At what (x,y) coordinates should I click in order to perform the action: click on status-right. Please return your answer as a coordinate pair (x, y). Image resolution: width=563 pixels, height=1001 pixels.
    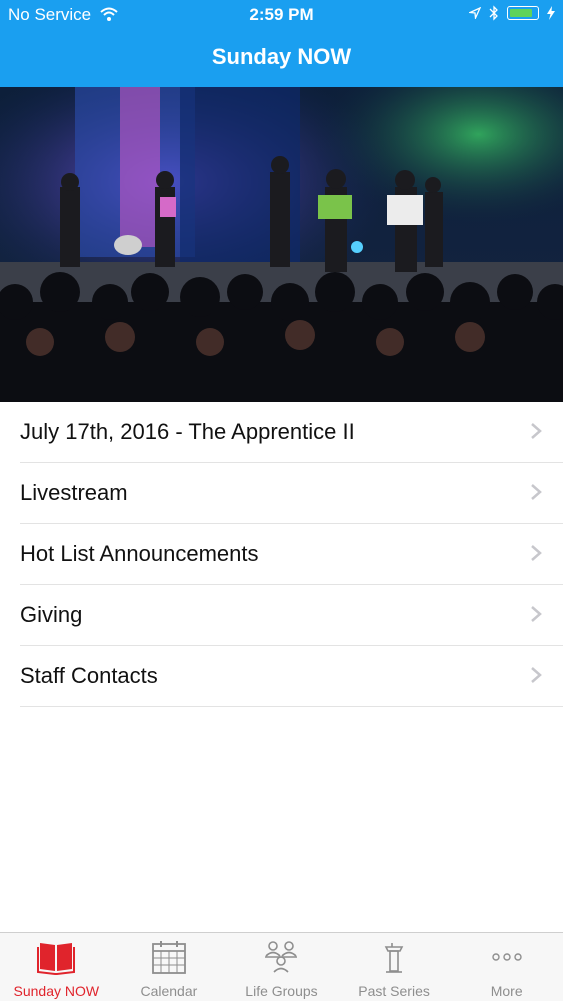
    Looking at the image, I should click on (512, 13).